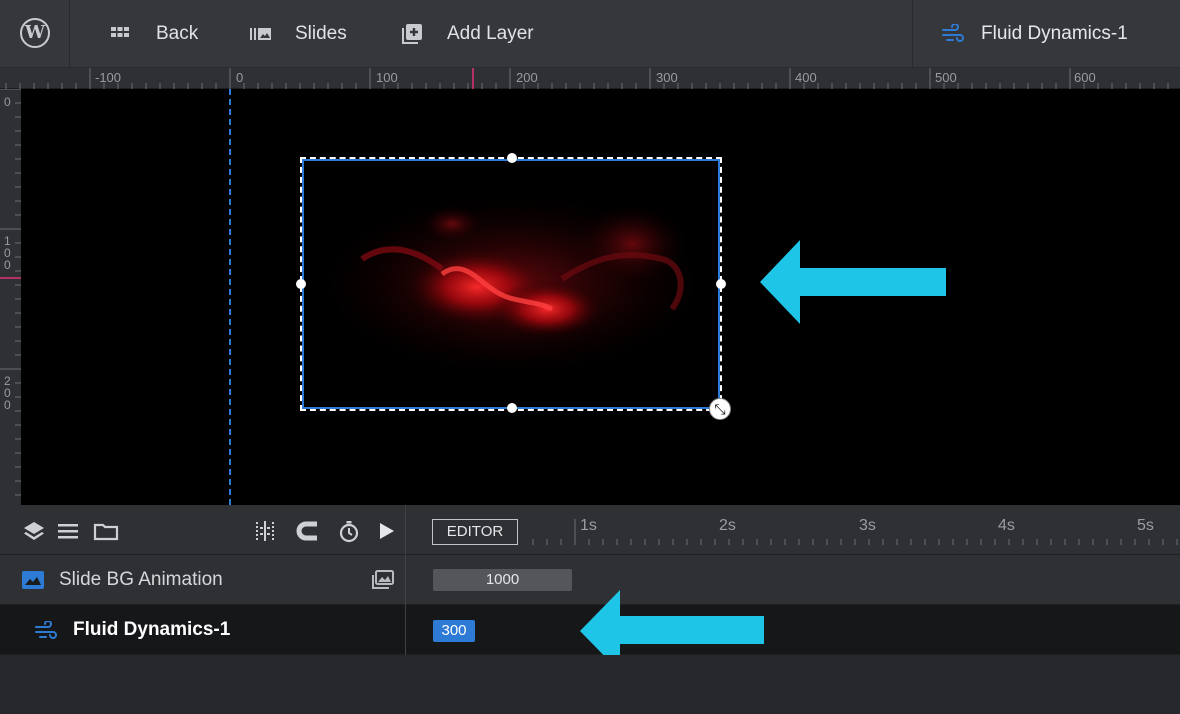 Image resolution: width=1180 pixels, height=714 pixels. What do you see at coordinates (490, 33) in the screenshot?
I see `add-layer-label: Add Layer` at bounding box center [490, 33].